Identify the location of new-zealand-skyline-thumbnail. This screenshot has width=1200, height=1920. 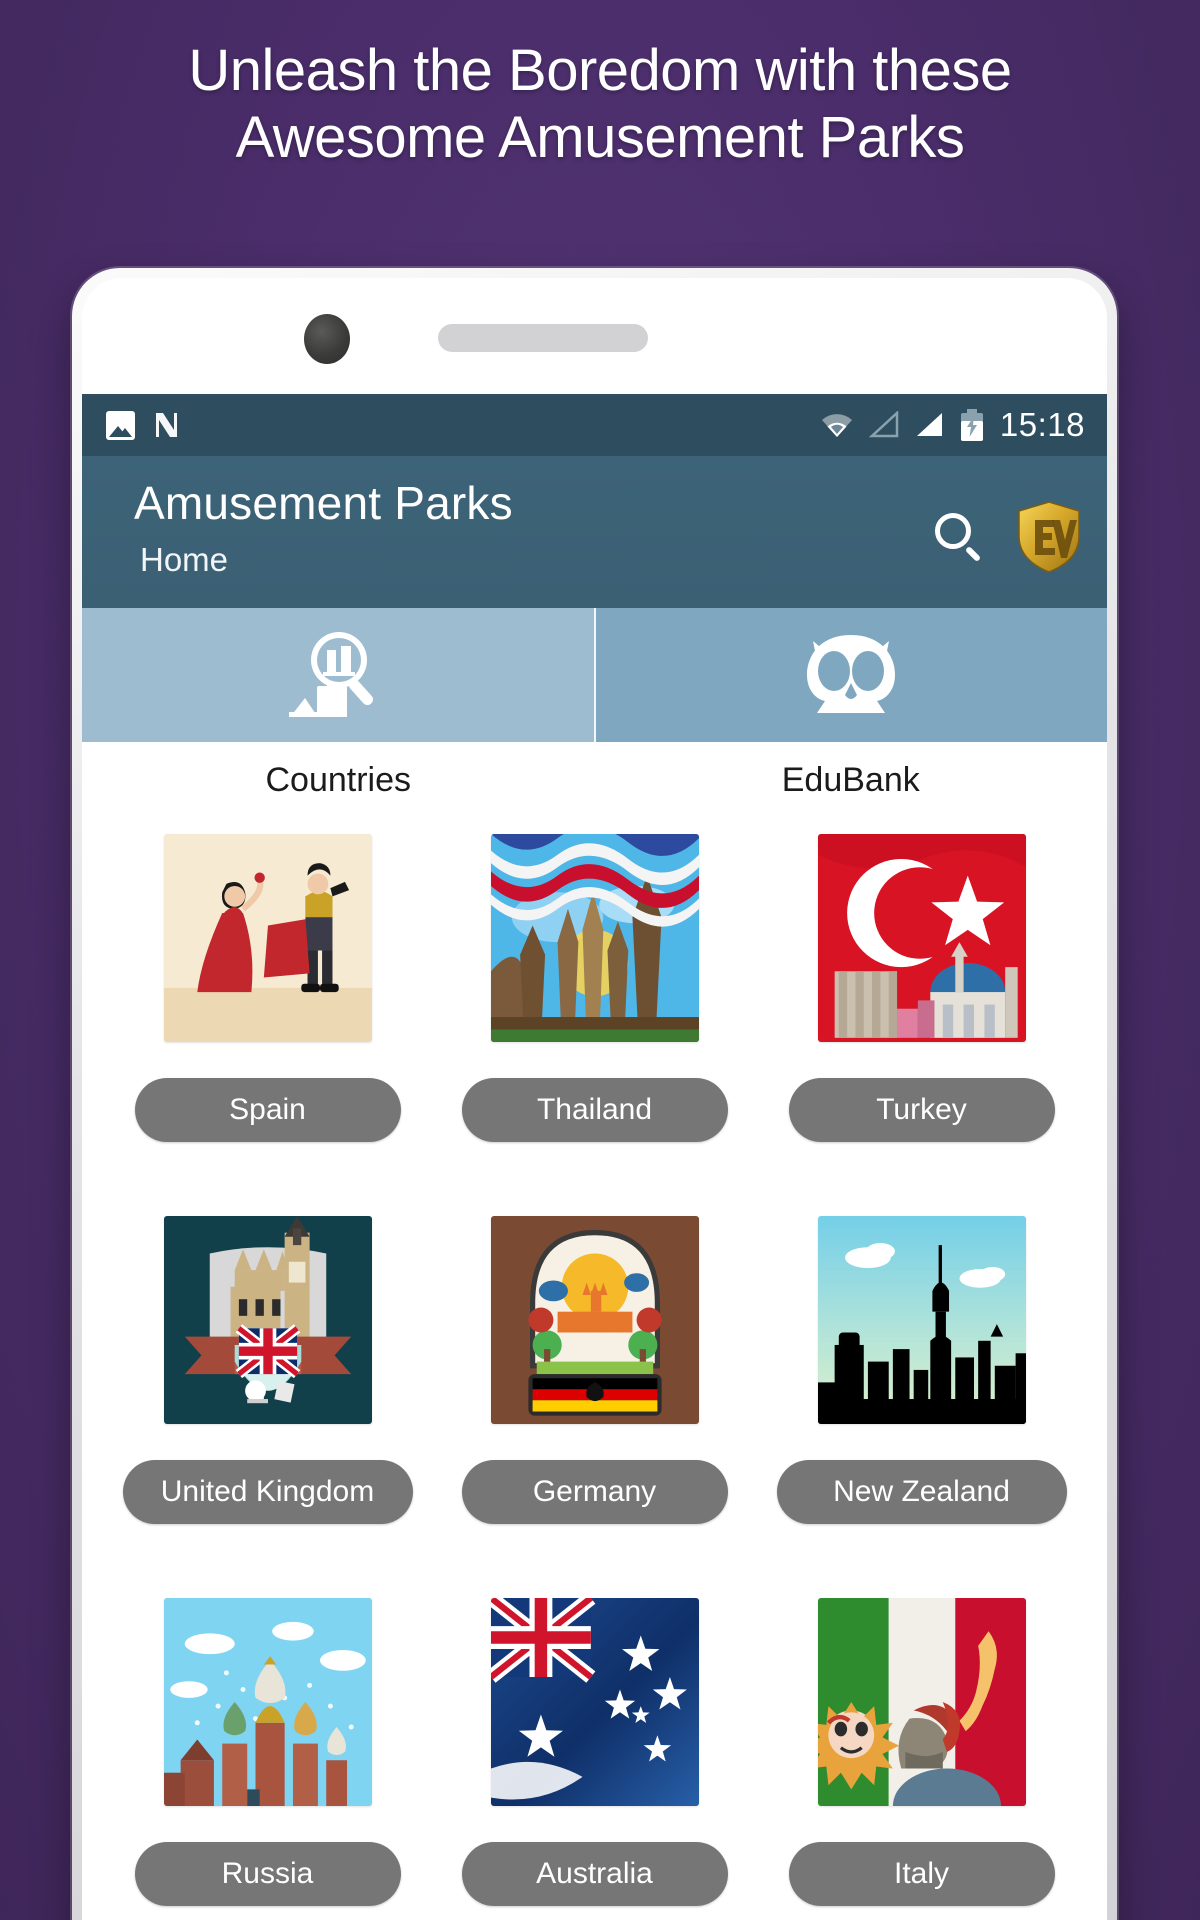
(921, 1320).